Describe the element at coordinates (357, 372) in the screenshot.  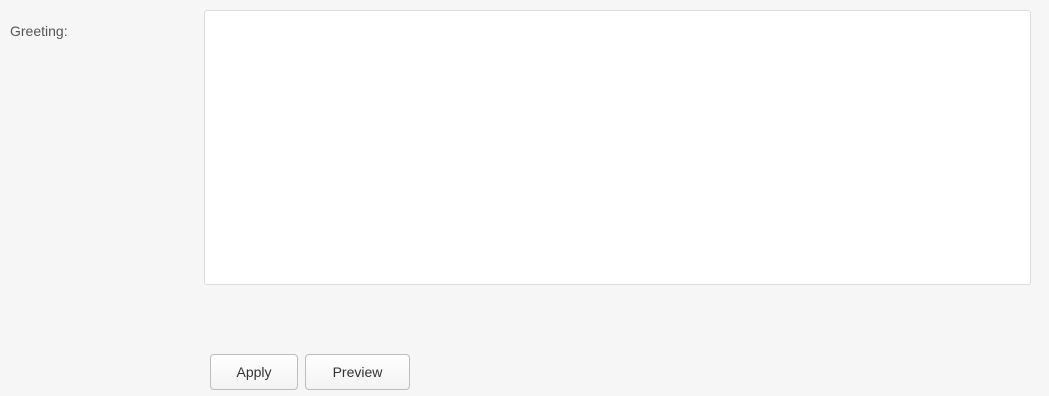
I see `preview-button: Preview` at that location.